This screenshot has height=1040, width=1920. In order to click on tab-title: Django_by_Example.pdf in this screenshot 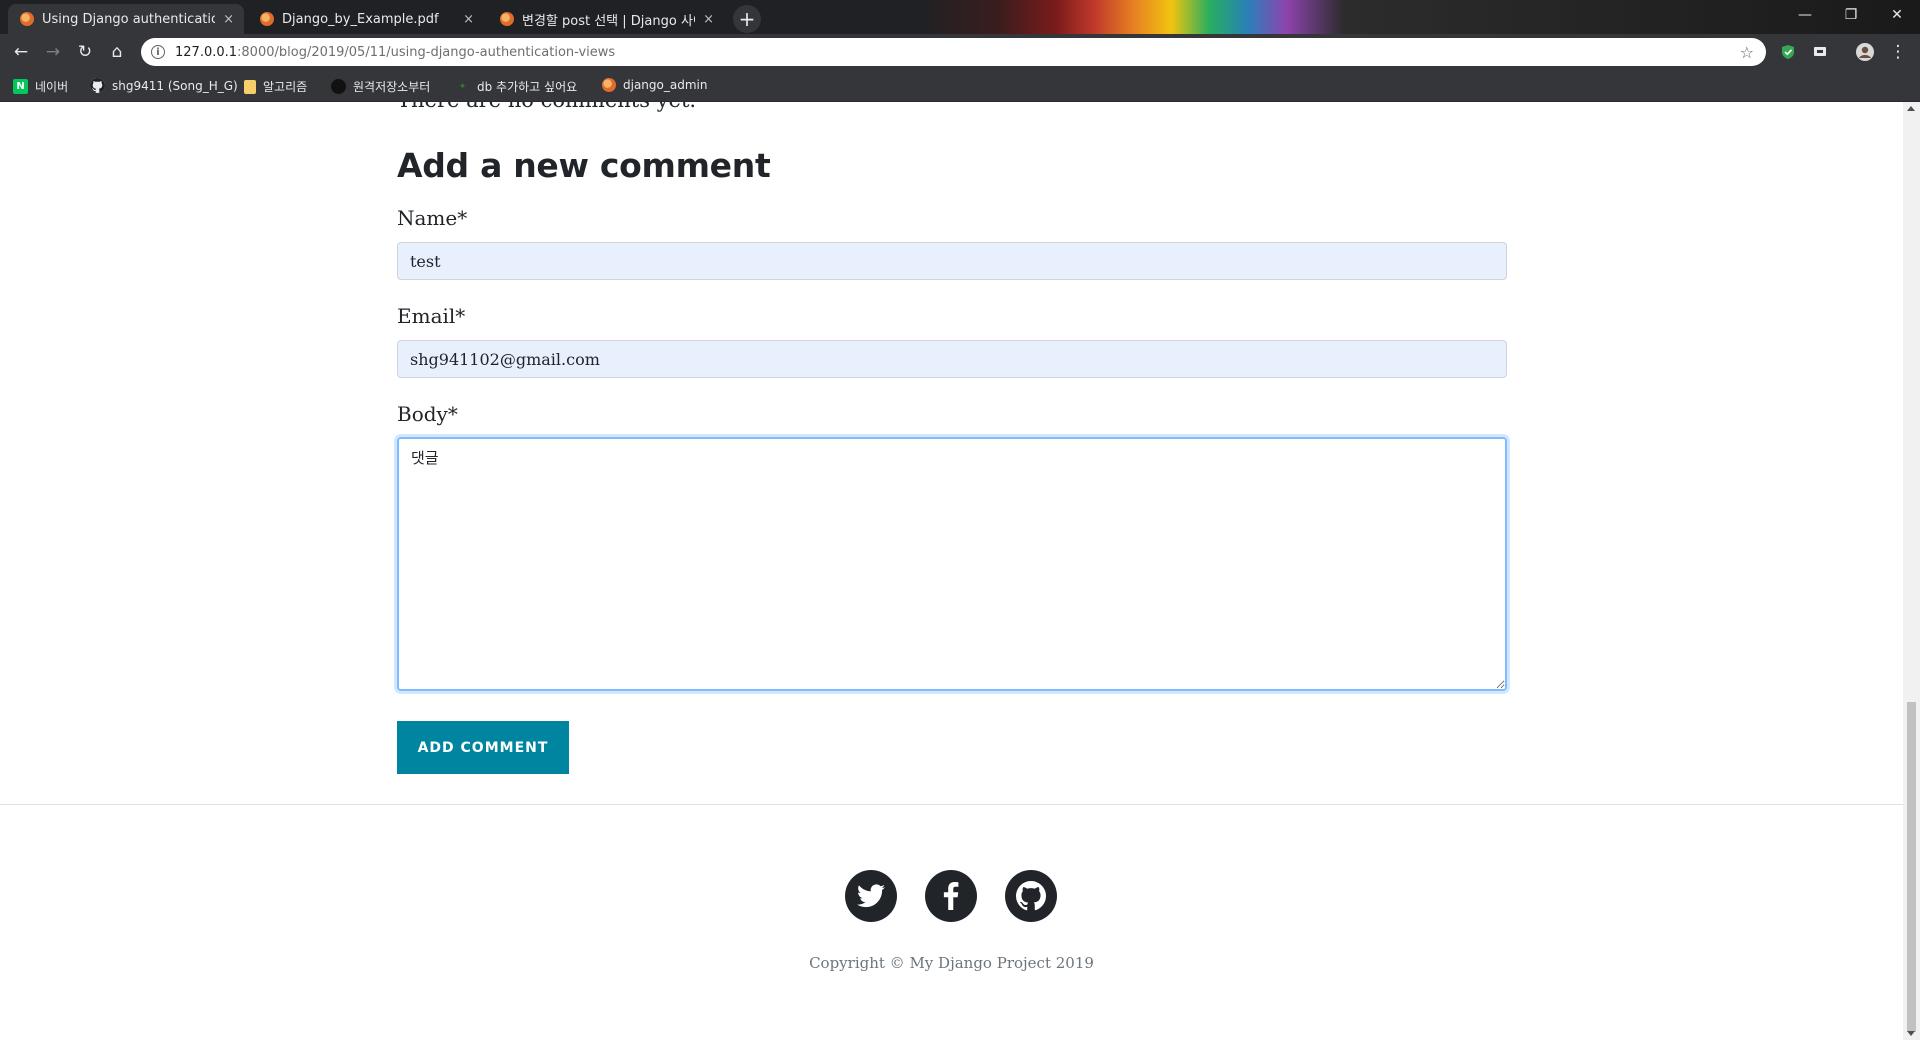, I will do `click(360, 19)`.